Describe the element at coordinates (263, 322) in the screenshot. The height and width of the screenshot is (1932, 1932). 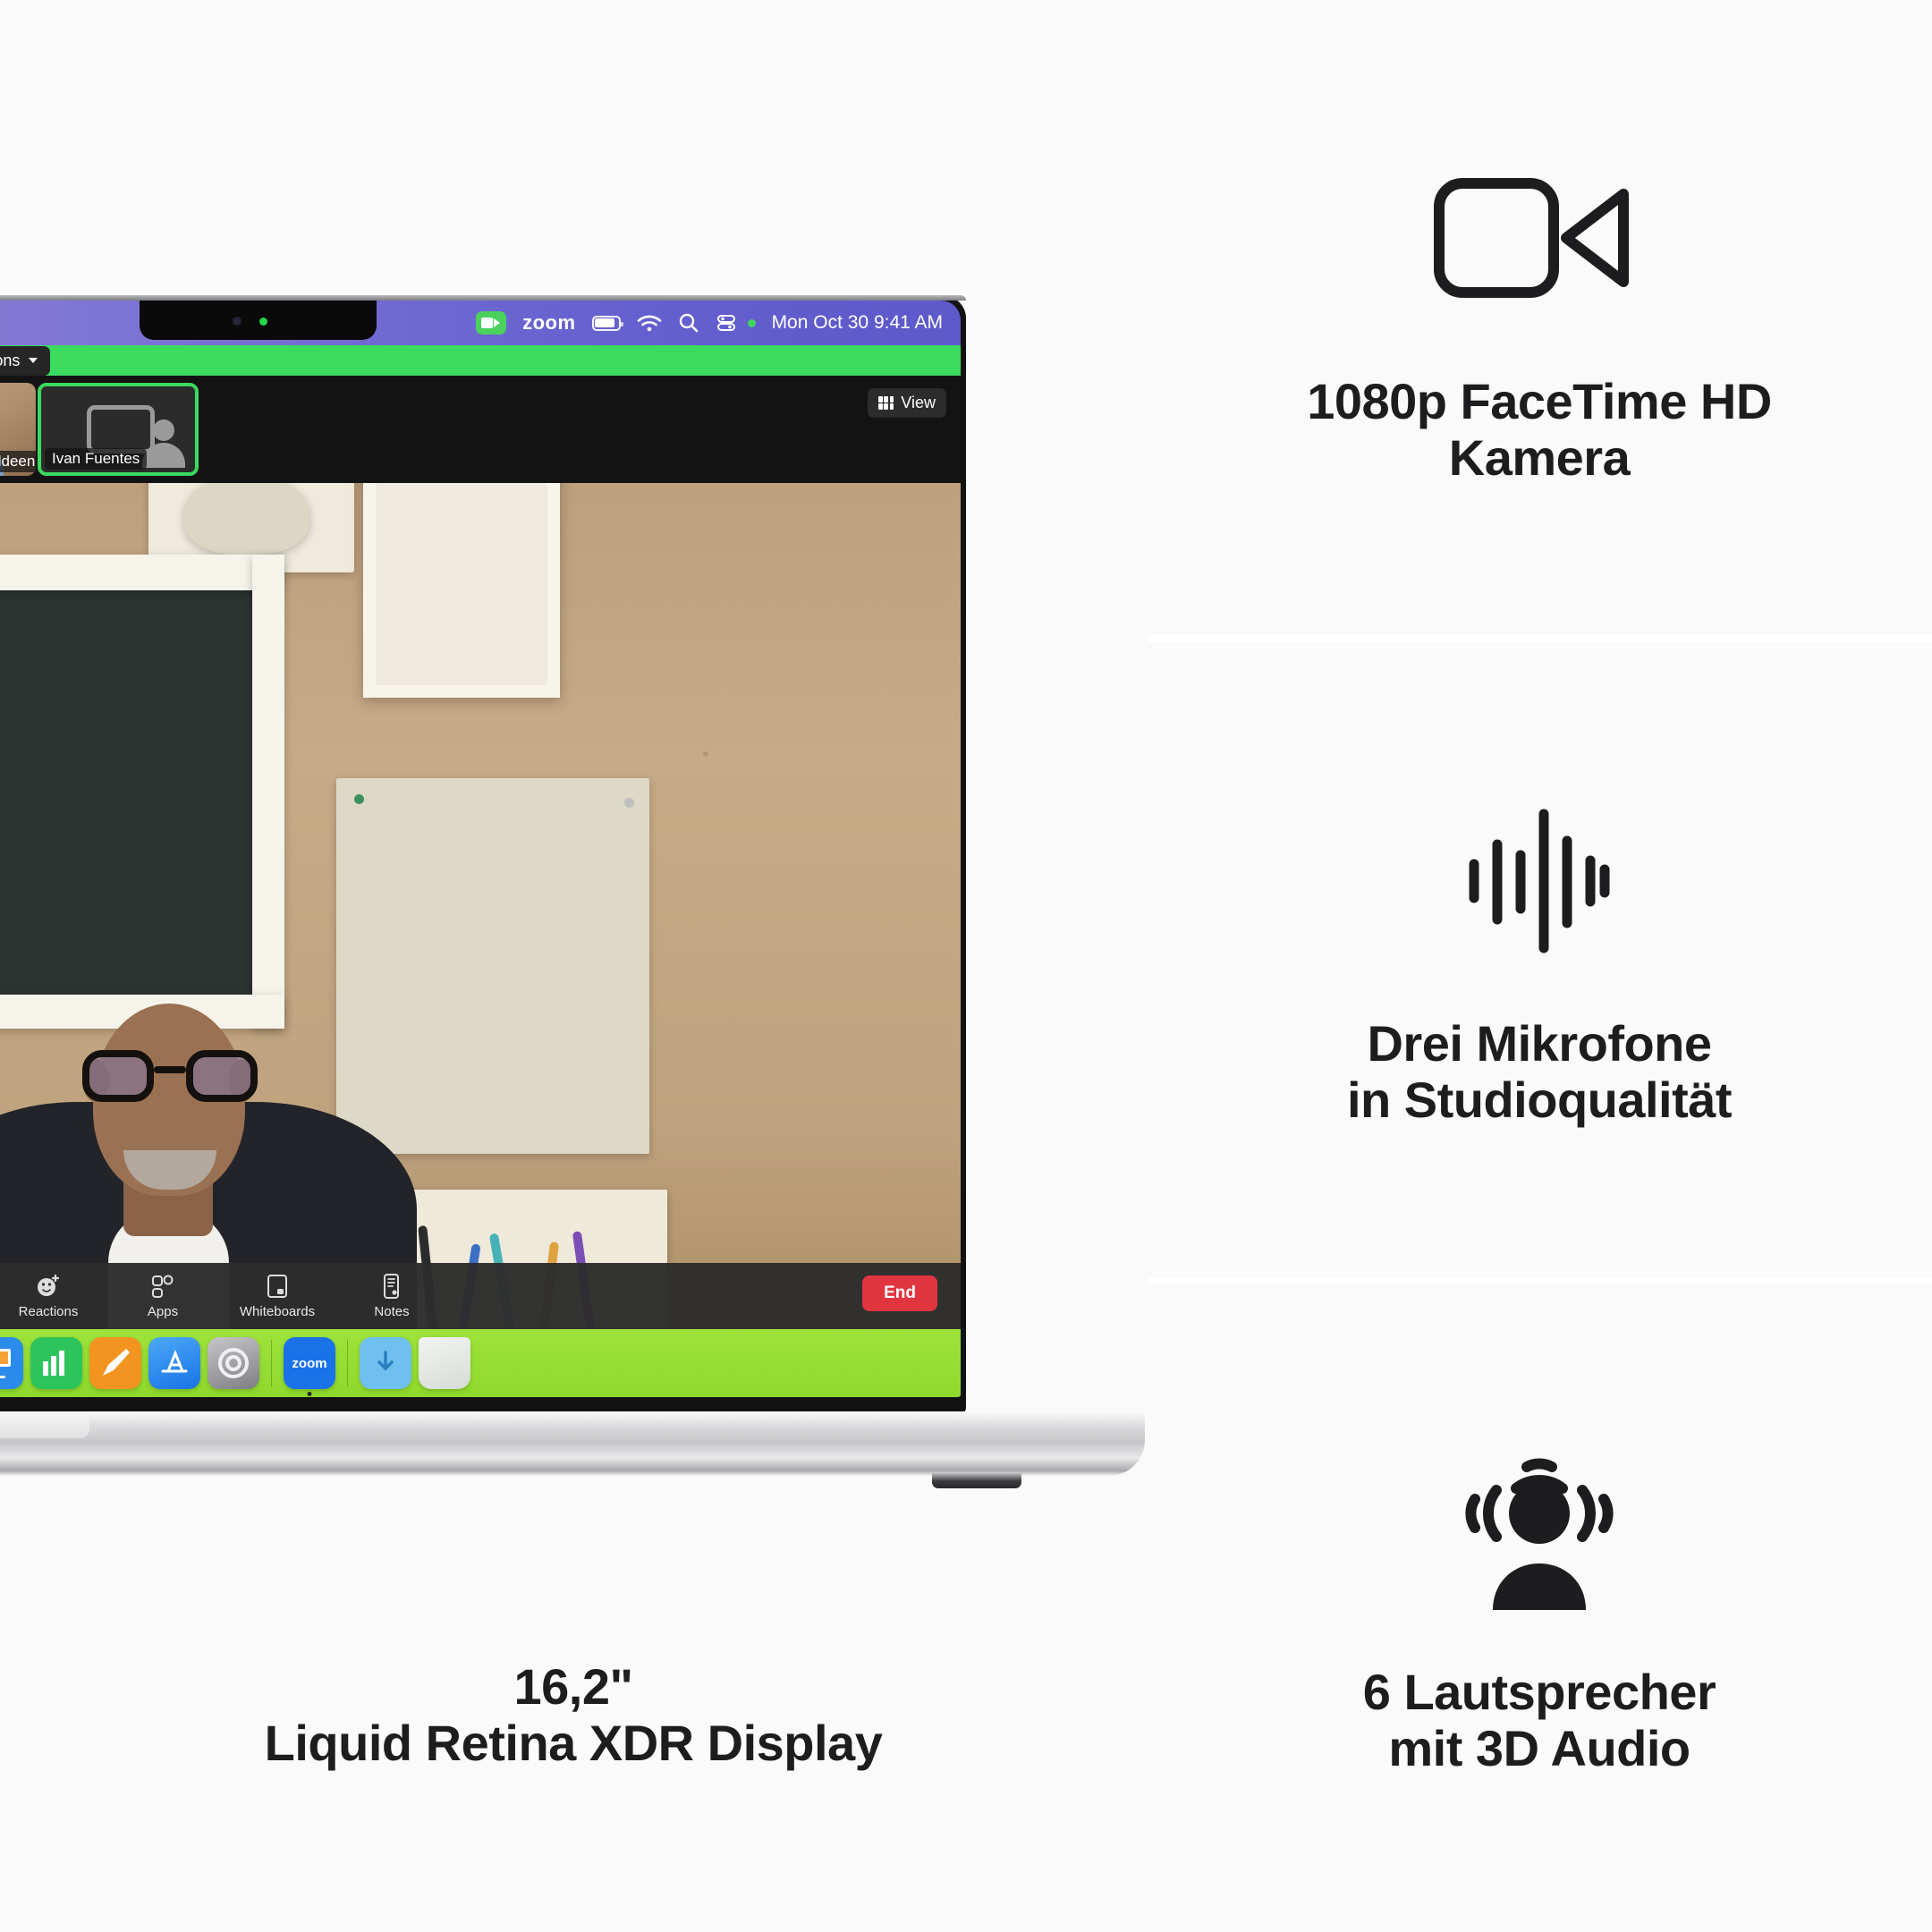
I see `camera-active-led` at that location.